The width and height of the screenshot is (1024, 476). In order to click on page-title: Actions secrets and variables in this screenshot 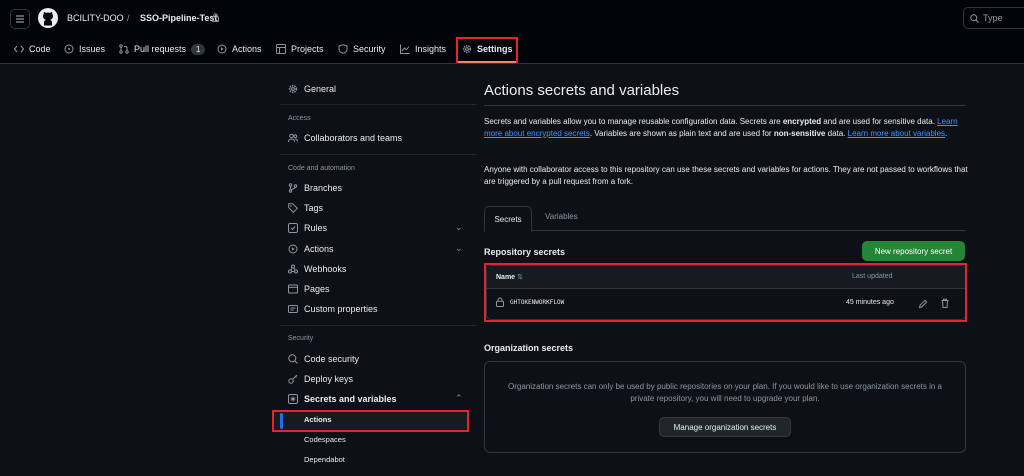, I will do `click(582, 90)`.